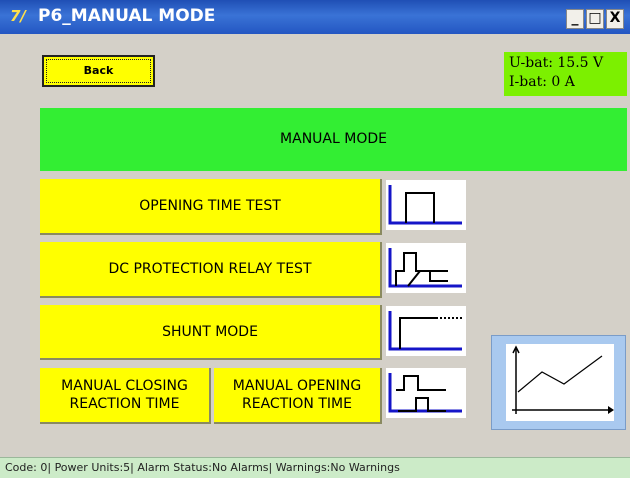  Describe the element at coordinates (615, 19) in the screenshot. I see `close-button: X` at that location.